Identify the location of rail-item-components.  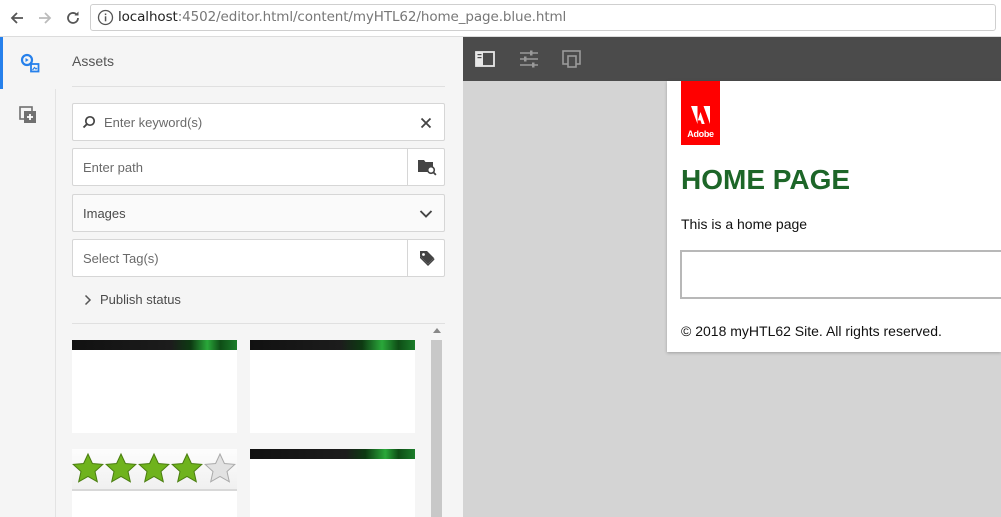
(28, 115).